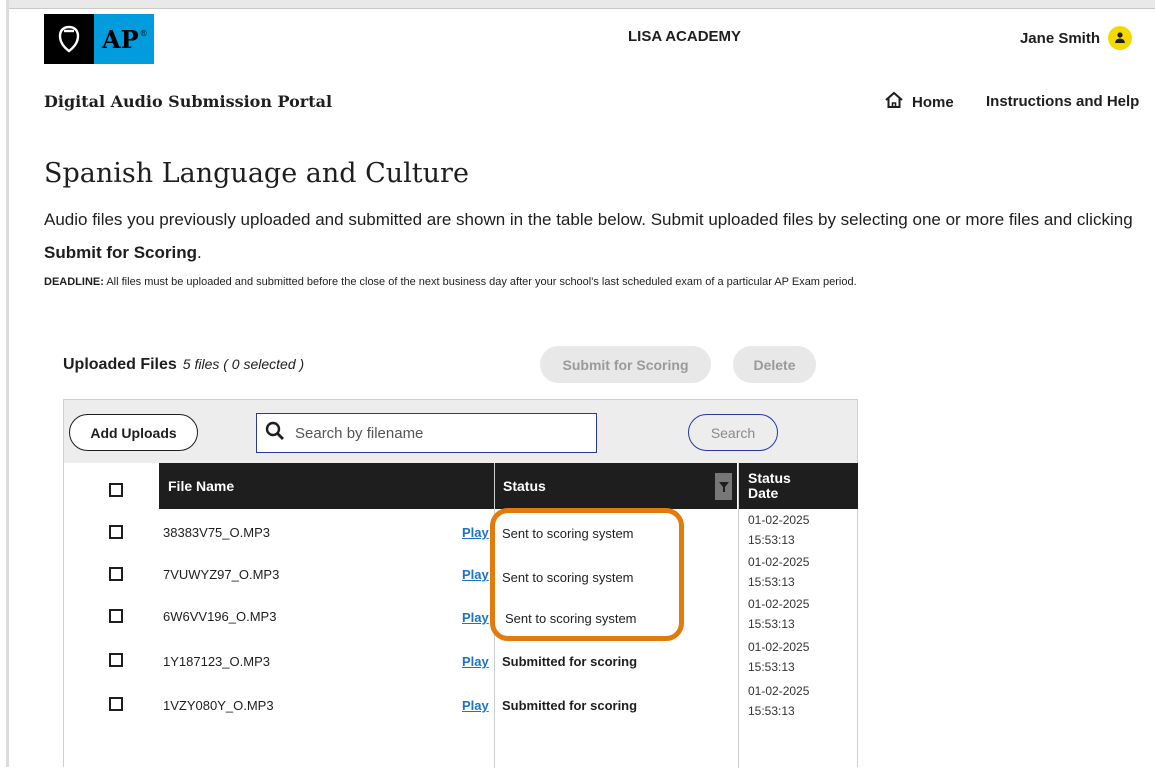  What do you see at coordinates (124, 39) in the screenshot?
I see `ap-logo-text: AP ®` at bounding box center [124, 39].